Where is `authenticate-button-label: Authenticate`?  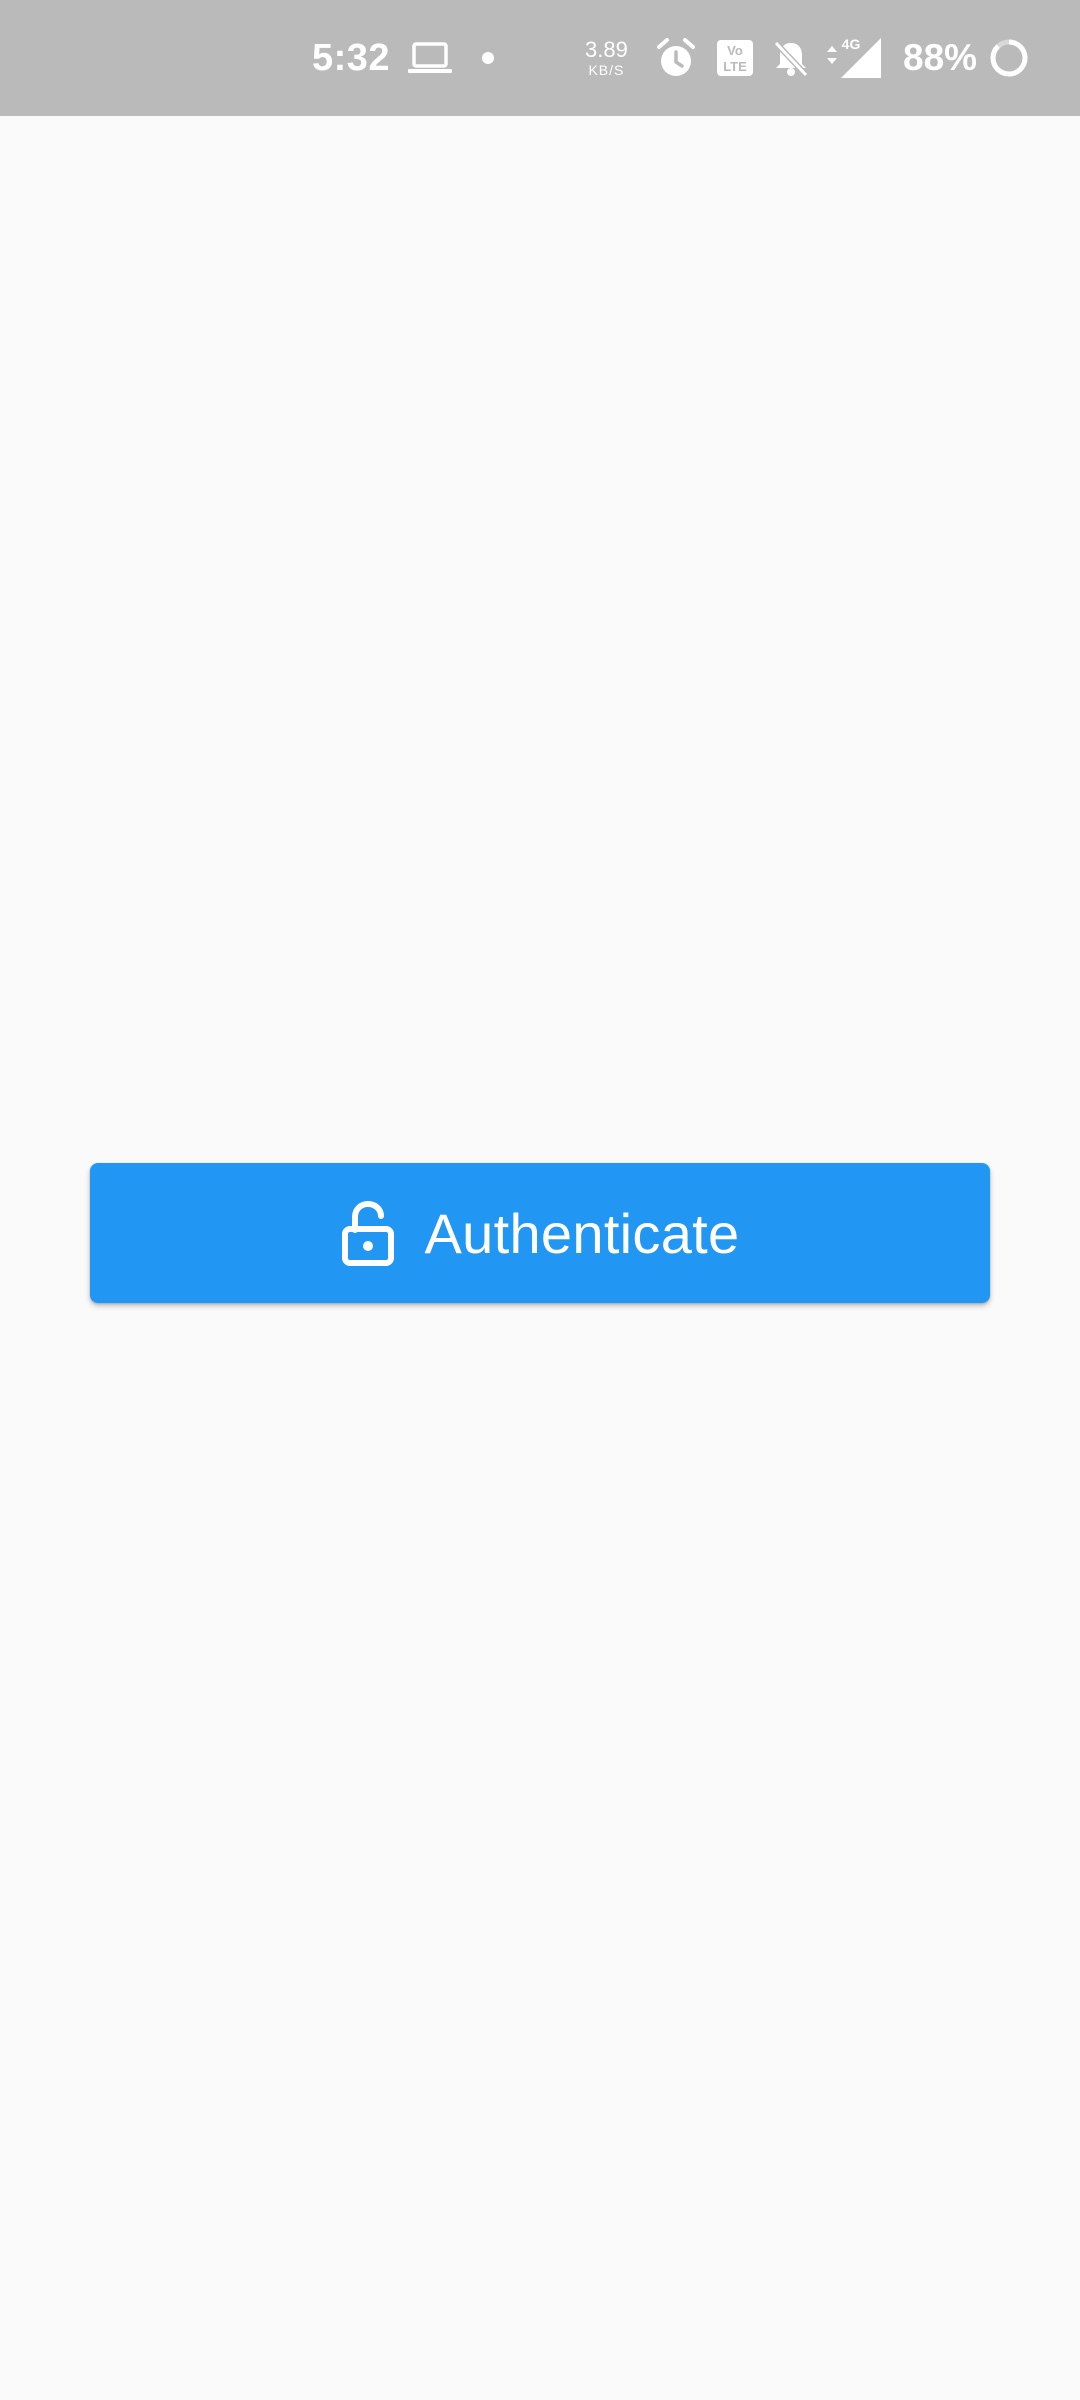 authenticate-button-label: Authenticate is located at coordinates (582, 1233).